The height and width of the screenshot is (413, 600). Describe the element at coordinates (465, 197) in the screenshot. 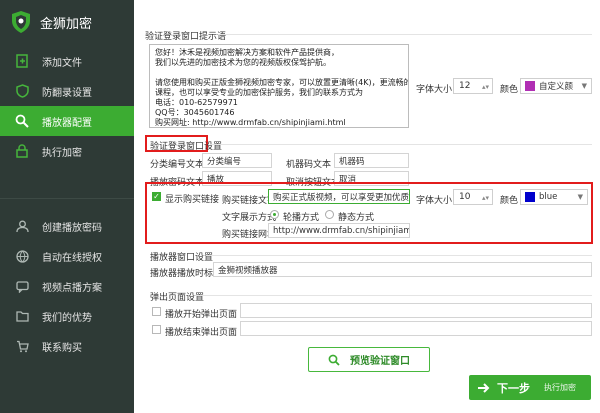

I see `font-size-value: 10` at that location.